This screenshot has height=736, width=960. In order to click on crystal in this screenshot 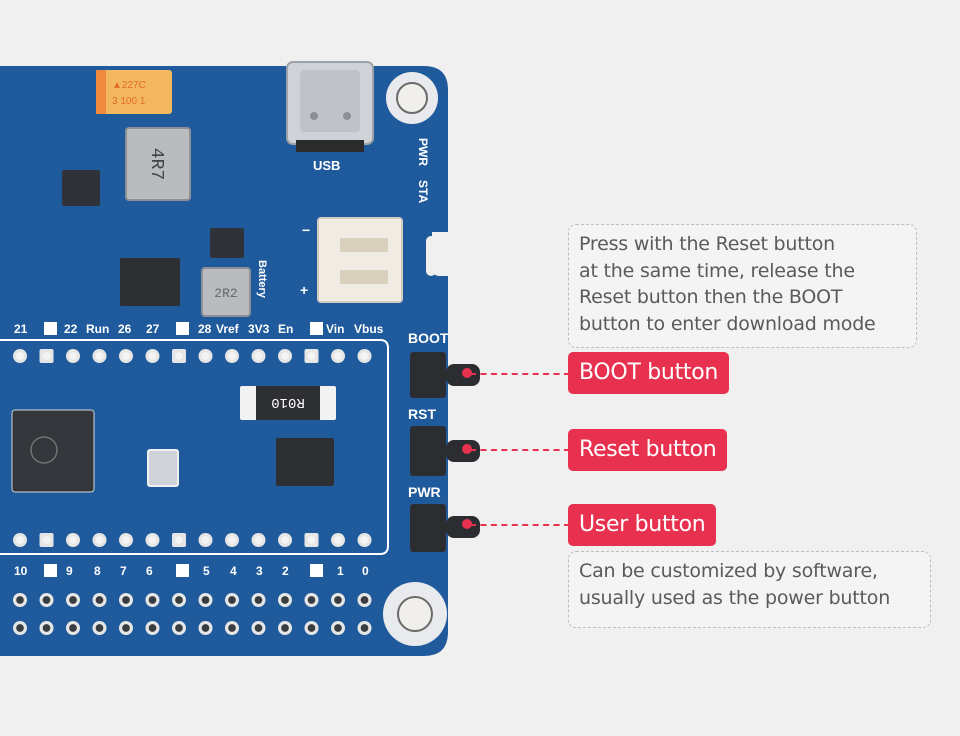, I will do `click(163, 468)`.